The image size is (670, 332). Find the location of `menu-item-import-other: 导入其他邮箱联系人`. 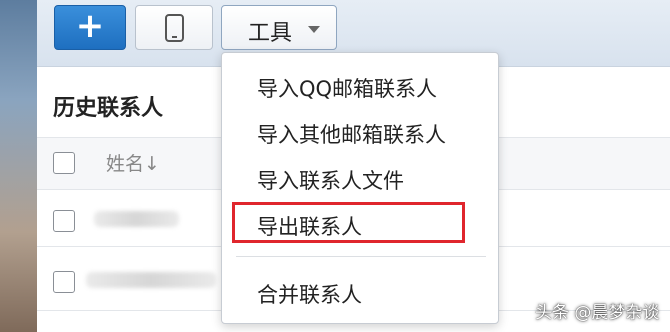

menu-item-import-other: 导入其他邮箱联系人 is located at coordinates (351, 134).